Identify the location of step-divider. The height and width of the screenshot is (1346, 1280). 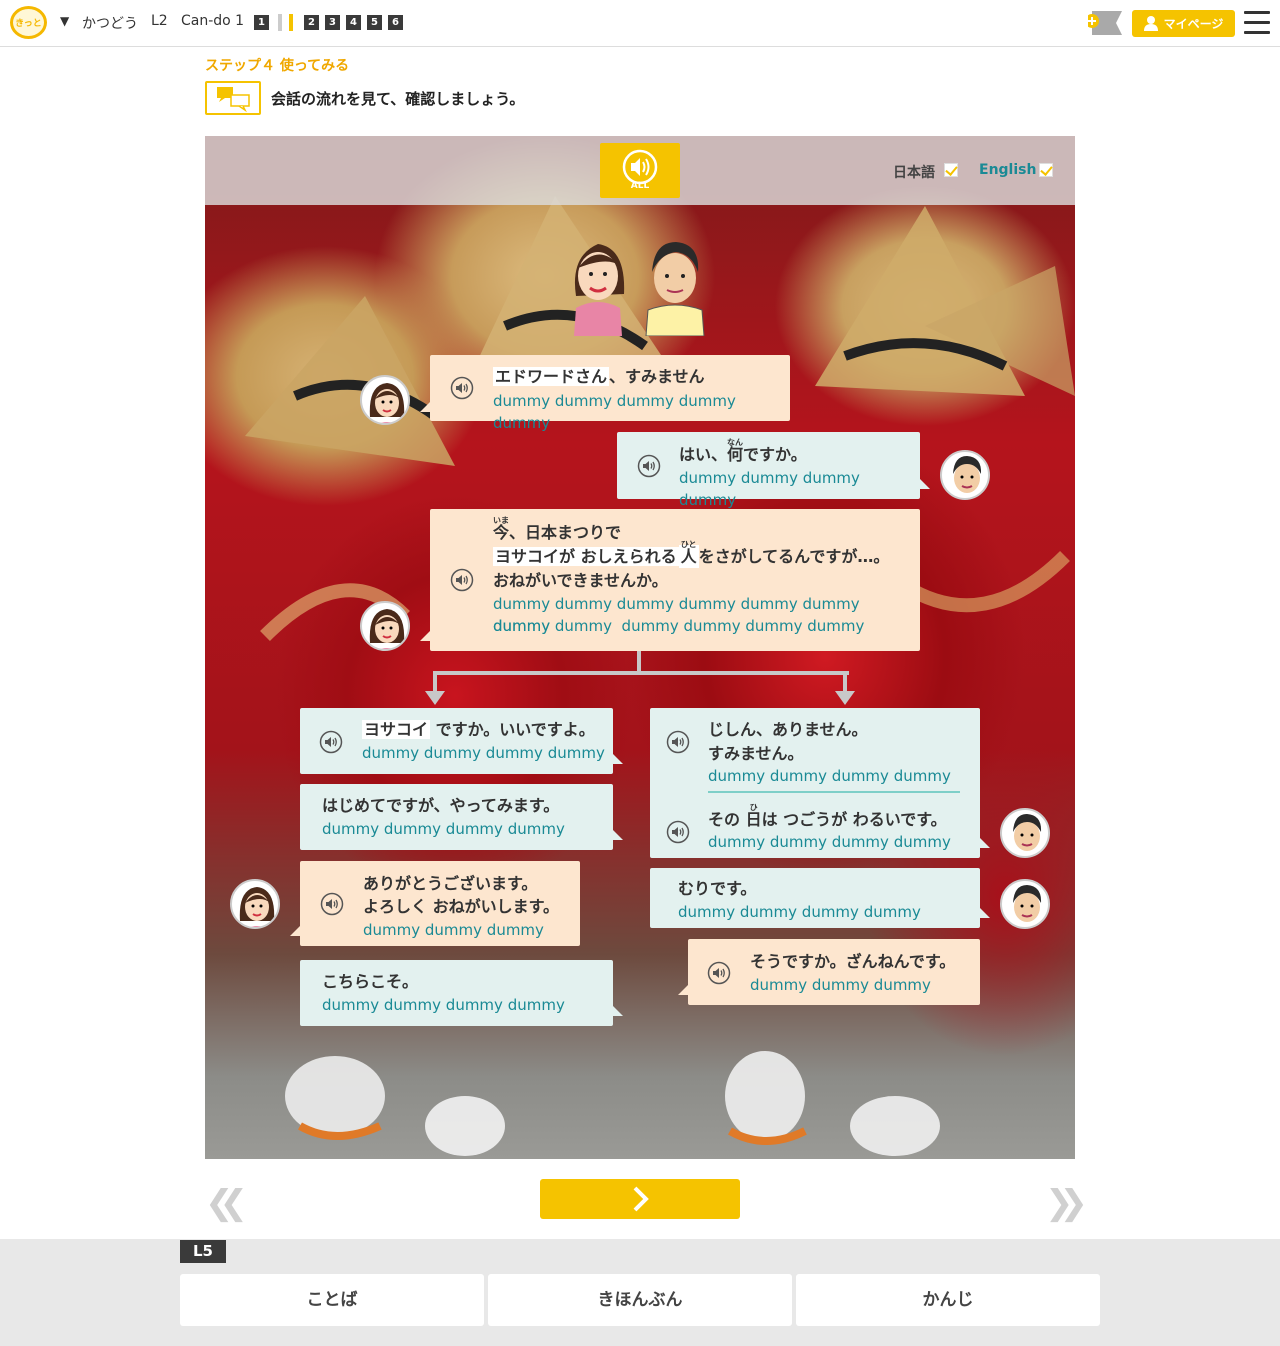
(280, 22).